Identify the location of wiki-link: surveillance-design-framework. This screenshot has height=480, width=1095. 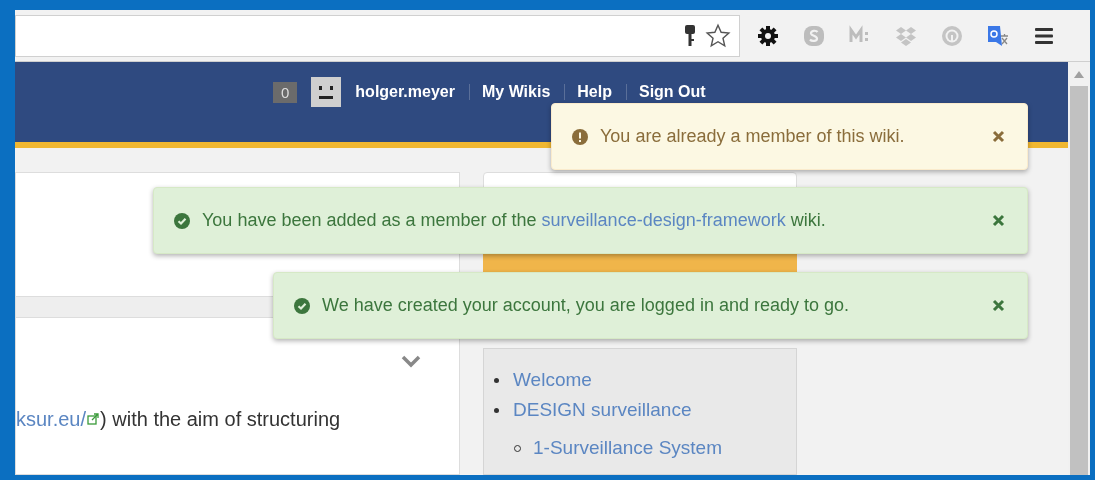
(663, 220).